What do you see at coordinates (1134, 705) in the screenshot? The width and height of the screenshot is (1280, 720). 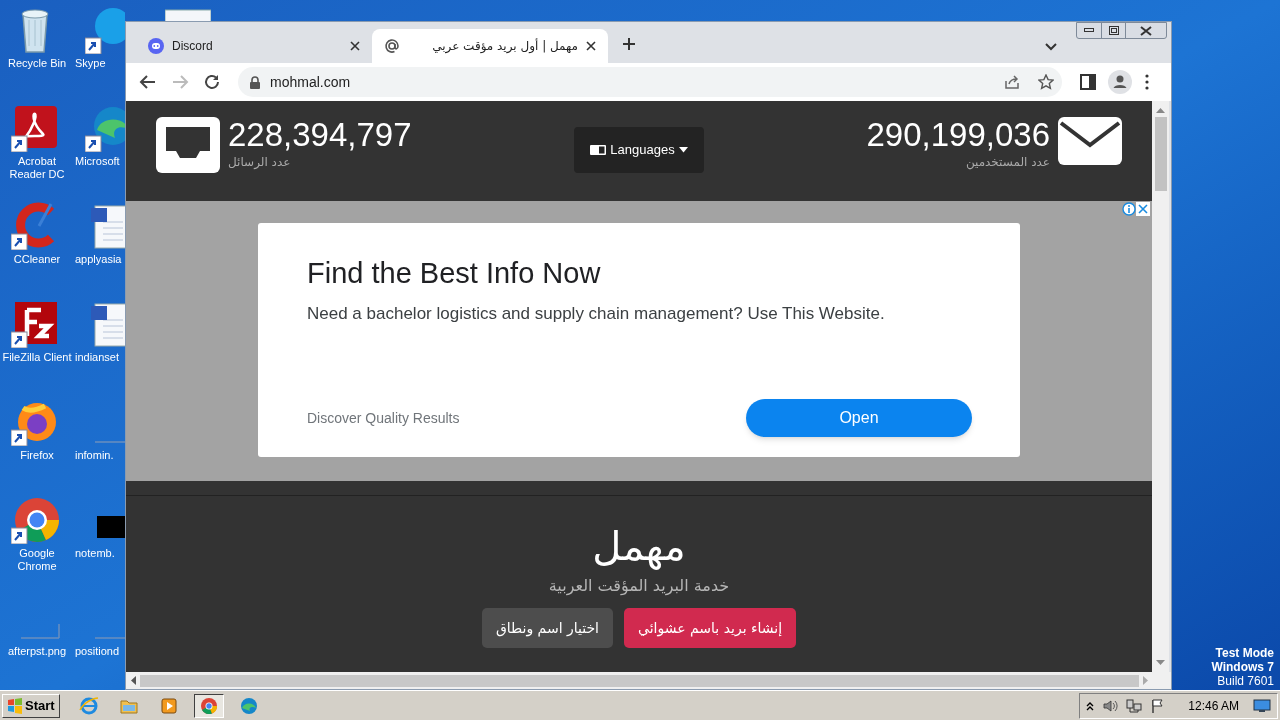 I see `network-icon` at bounding box center [1134, 705].